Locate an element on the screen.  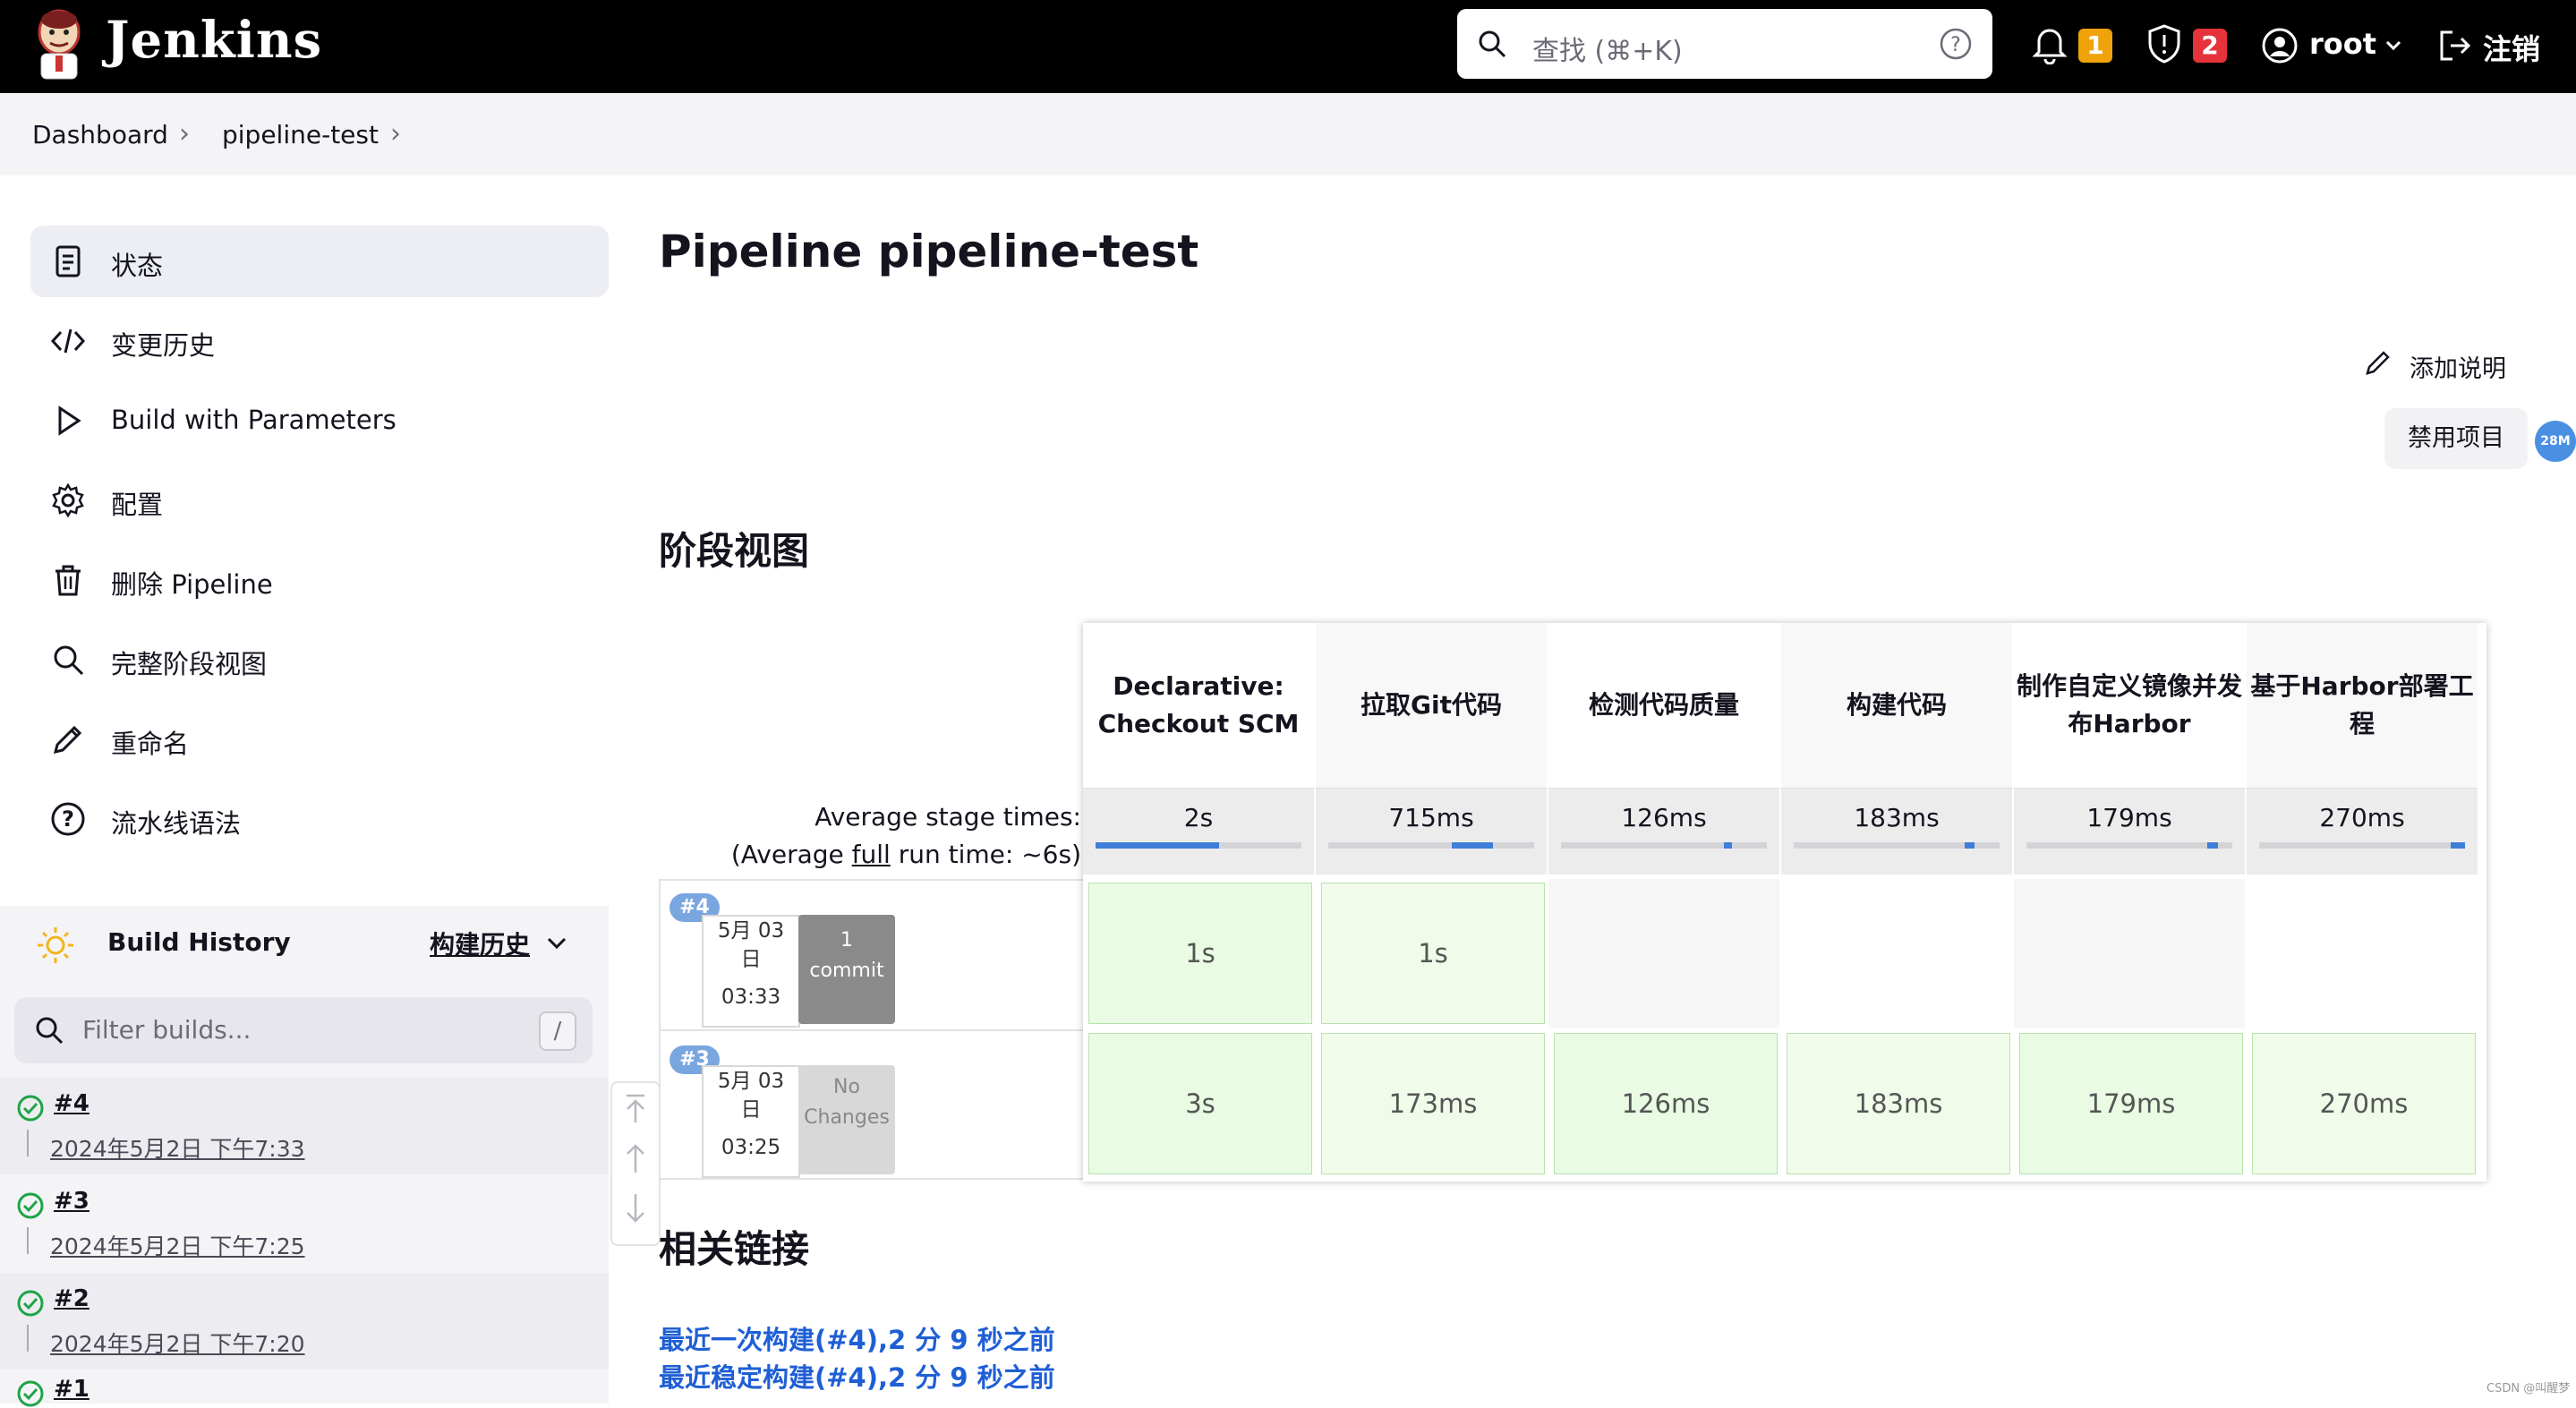
run-time: 03:25 is located at coordinates (751, 1147).